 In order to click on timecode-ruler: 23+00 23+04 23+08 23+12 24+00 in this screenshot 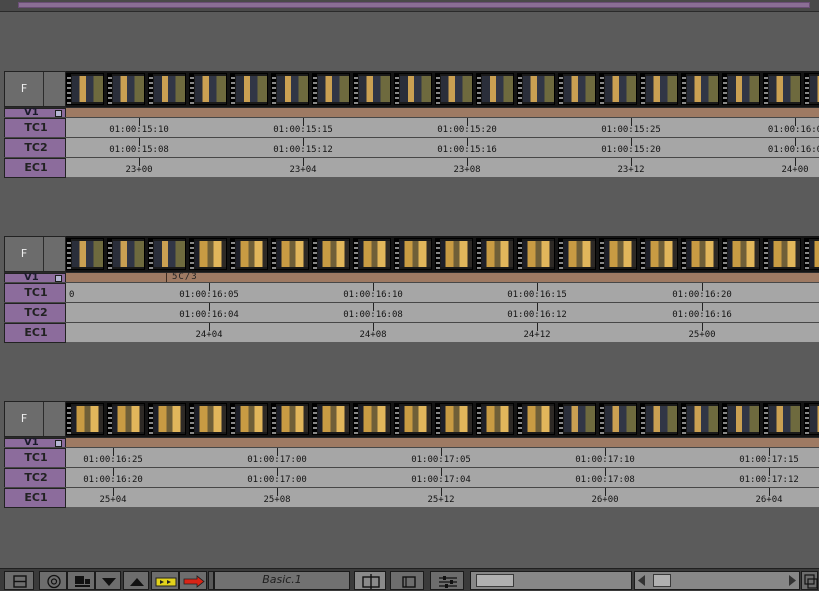, I will do `click(442, 168)`.